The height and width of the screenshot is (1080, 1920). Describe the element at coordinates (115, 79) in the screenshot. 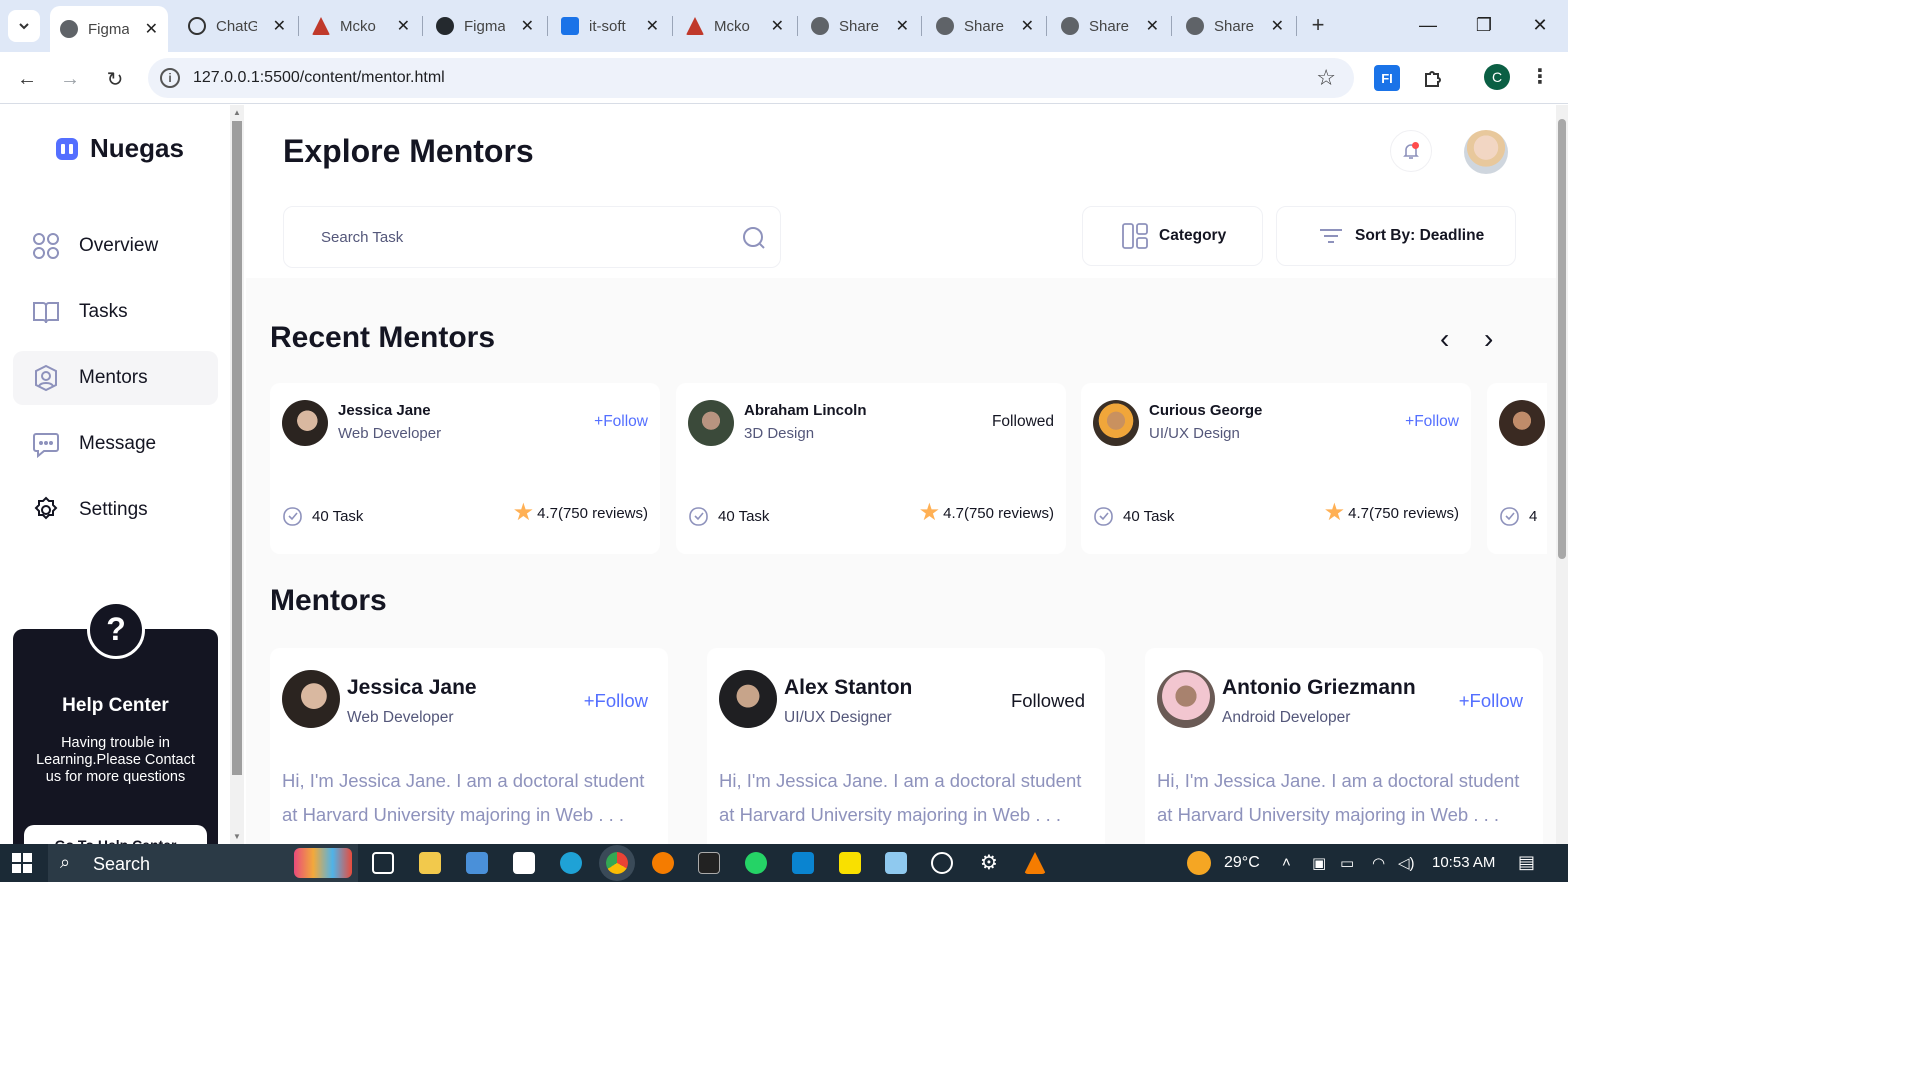

I see `reload-button: ↻` at that location.